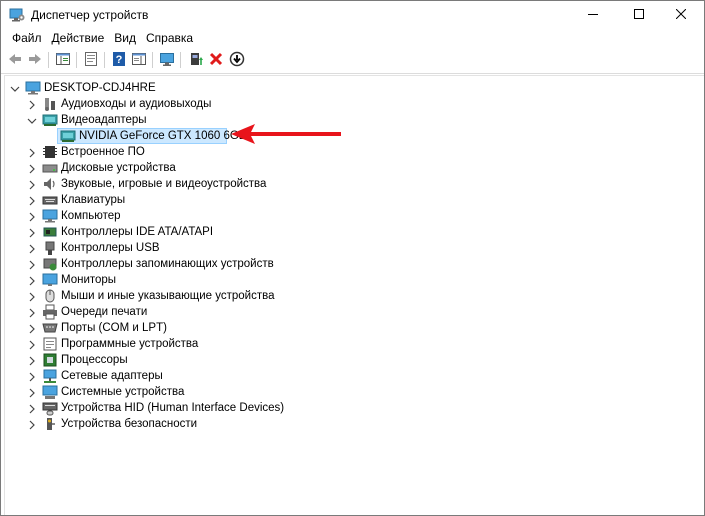  I want to click on tree-item-network-adapters: Сетевые адаптеры, so click(350, 376).